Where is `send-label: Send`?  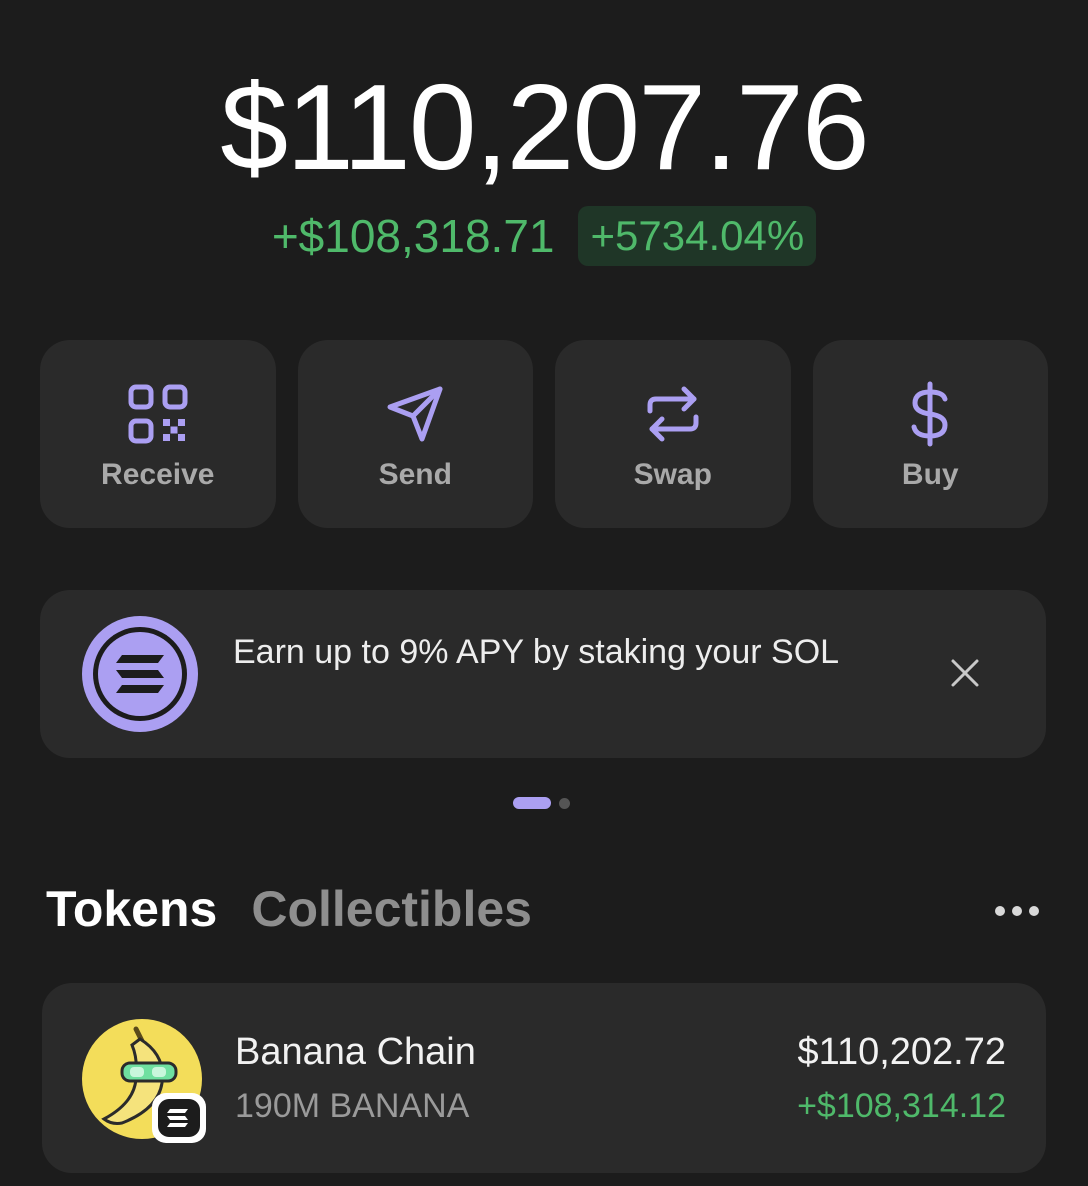 send-label: Send is located at coordinates (415, 474).